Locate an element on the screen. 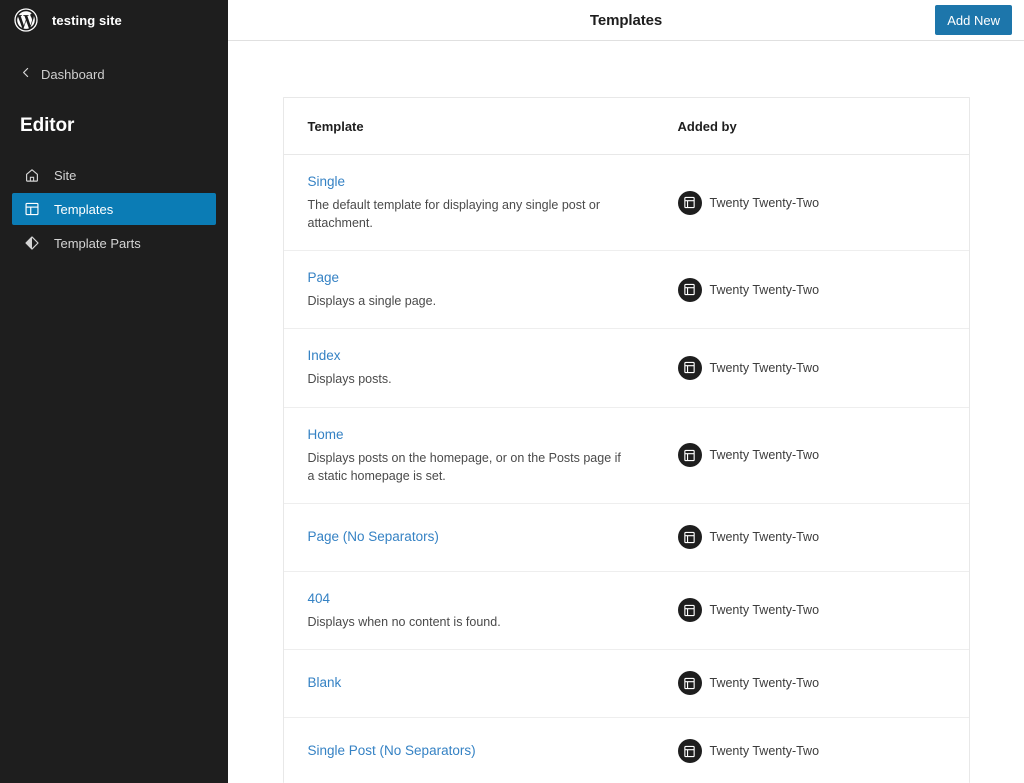  sidebar-item-site: Site is located at coordinates (114, 175).